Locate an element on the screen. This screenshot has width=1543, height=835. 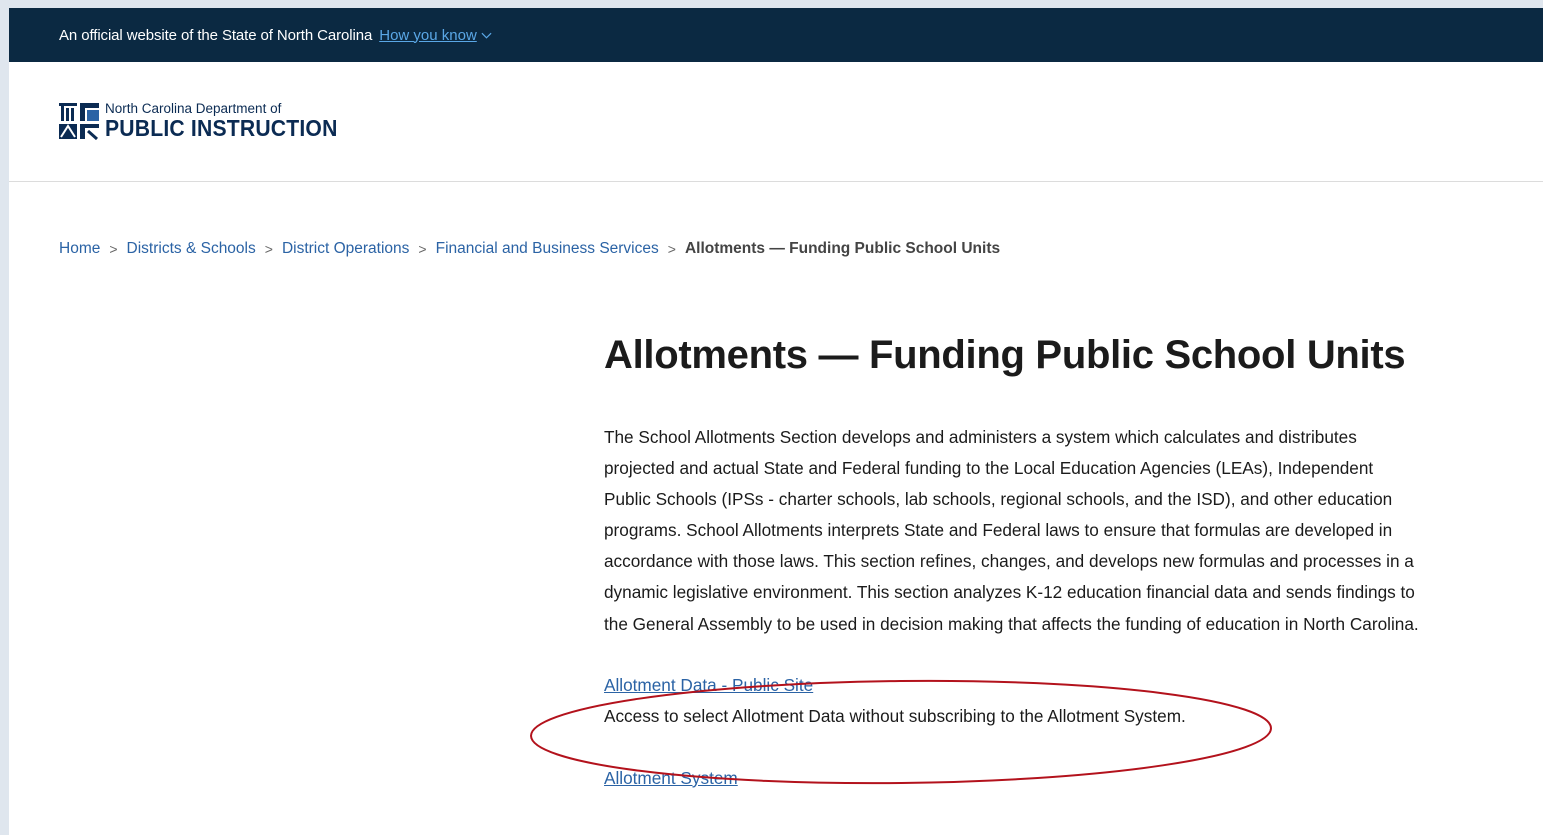
breadcrumb-districts-schools: Districts & Schools is located at coordinates (191, 249).